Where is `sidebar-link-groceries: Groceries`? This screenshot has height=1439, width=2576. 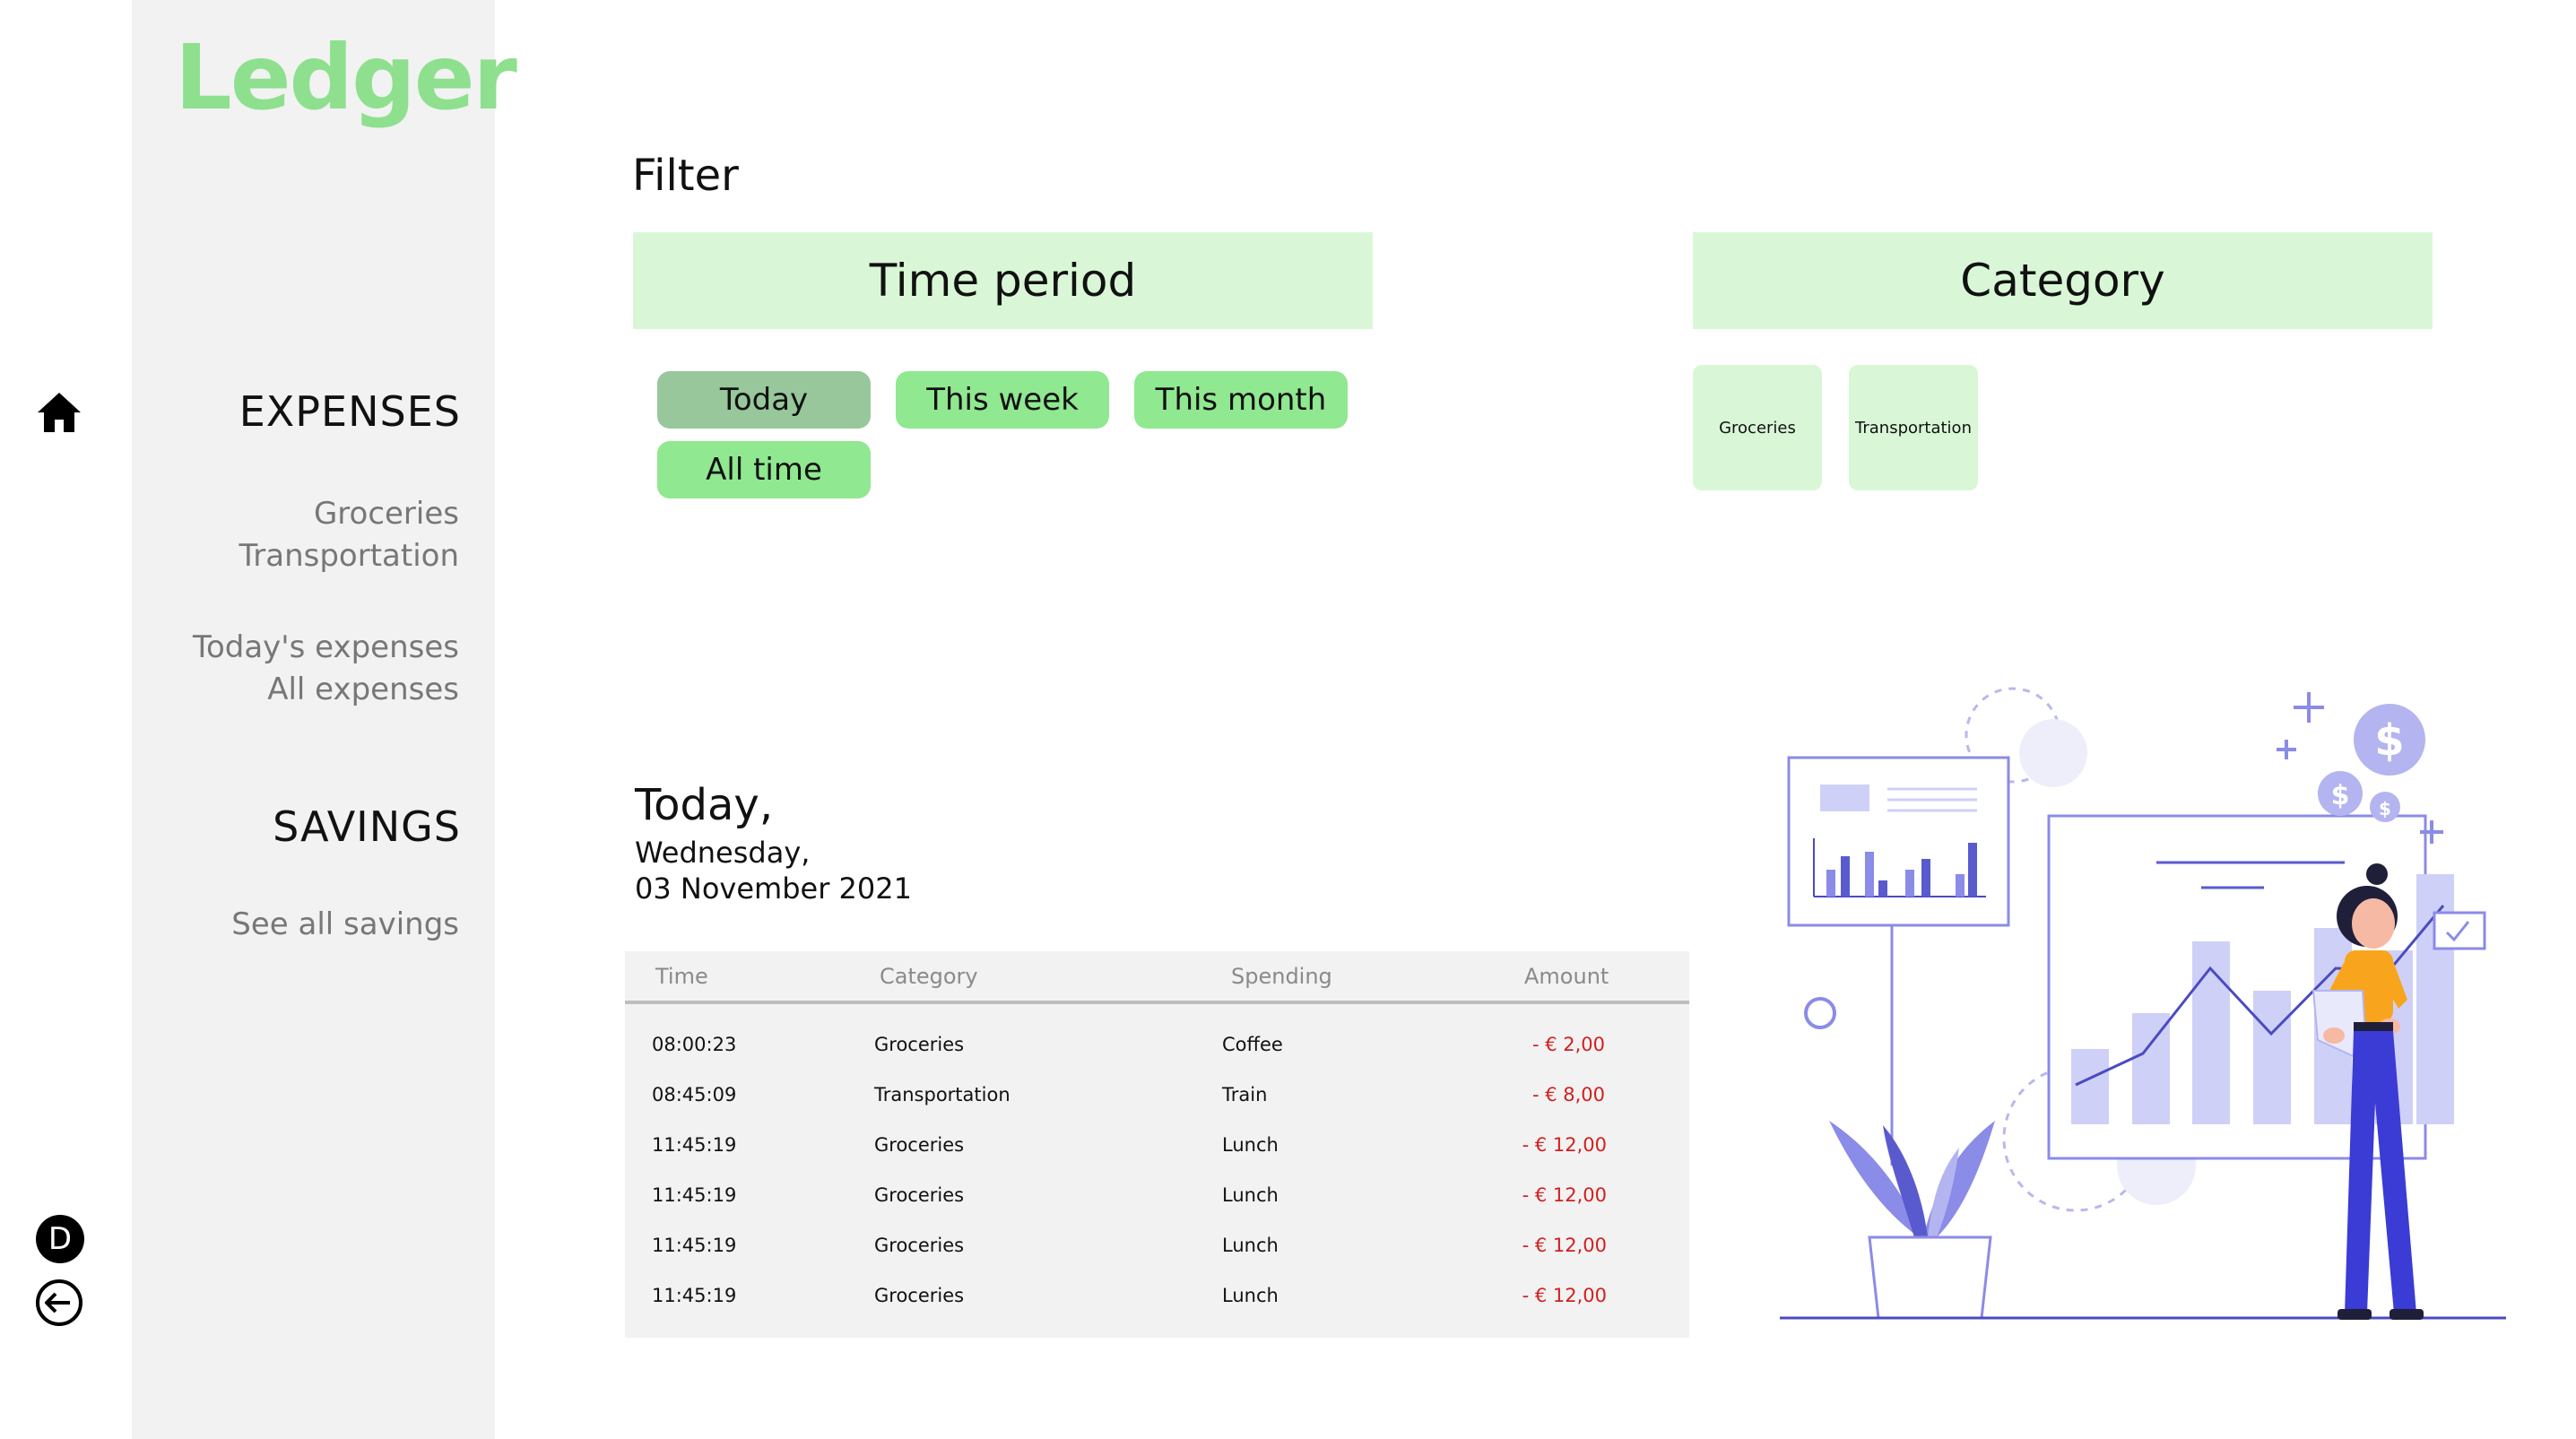 sidebar-link-groceries: Groceries is located at coordinates (386, 514).